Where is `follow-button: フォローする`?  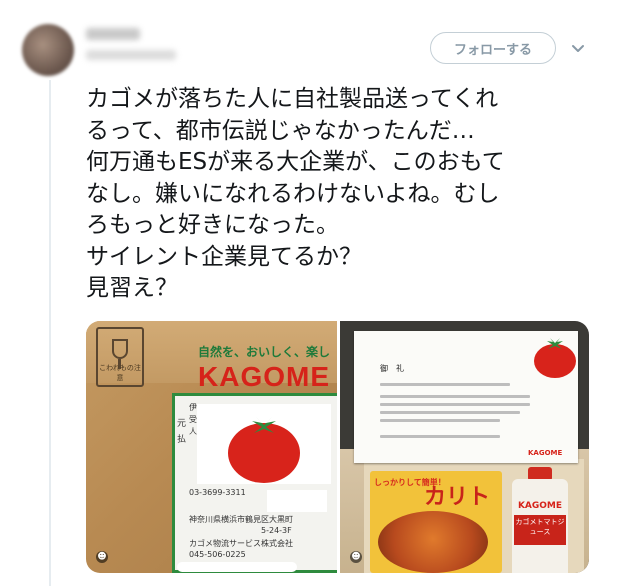
follow-button: フォローする is located at coordinates (493, 48).